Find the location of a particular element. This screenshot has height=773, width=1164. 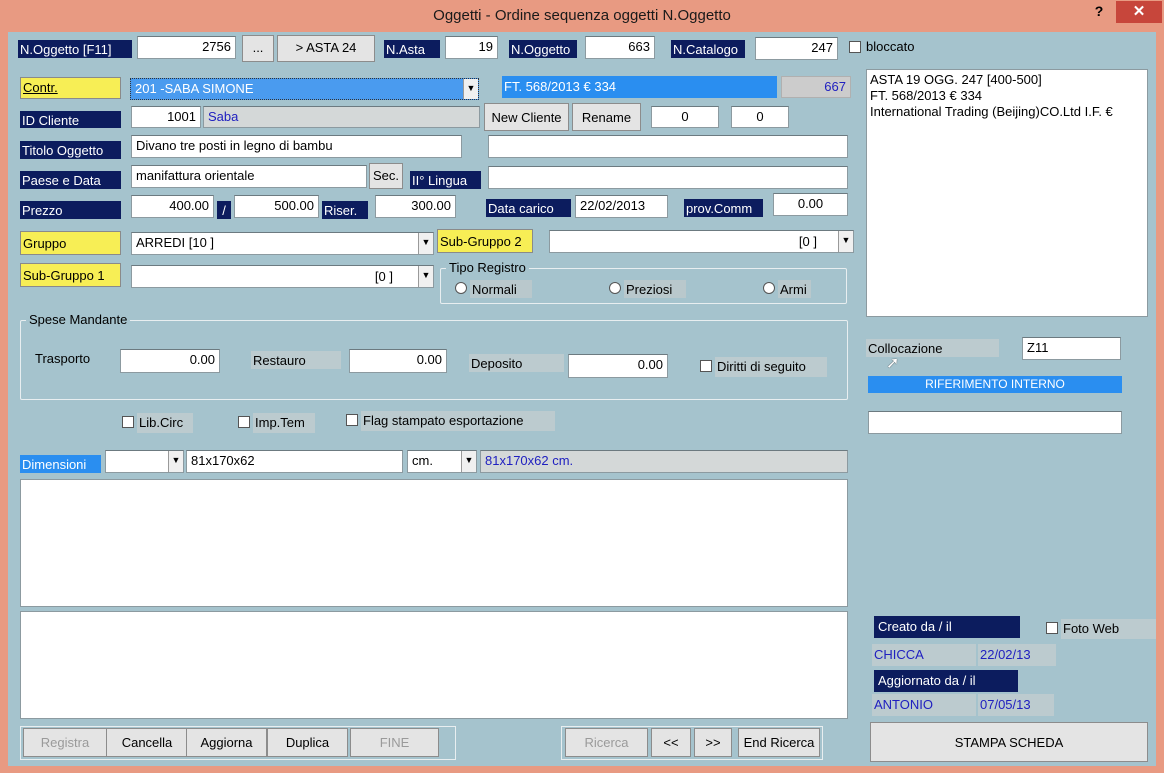

dimensioni-preview: 81x170x62 cm. is located at coordinates (664, 461).